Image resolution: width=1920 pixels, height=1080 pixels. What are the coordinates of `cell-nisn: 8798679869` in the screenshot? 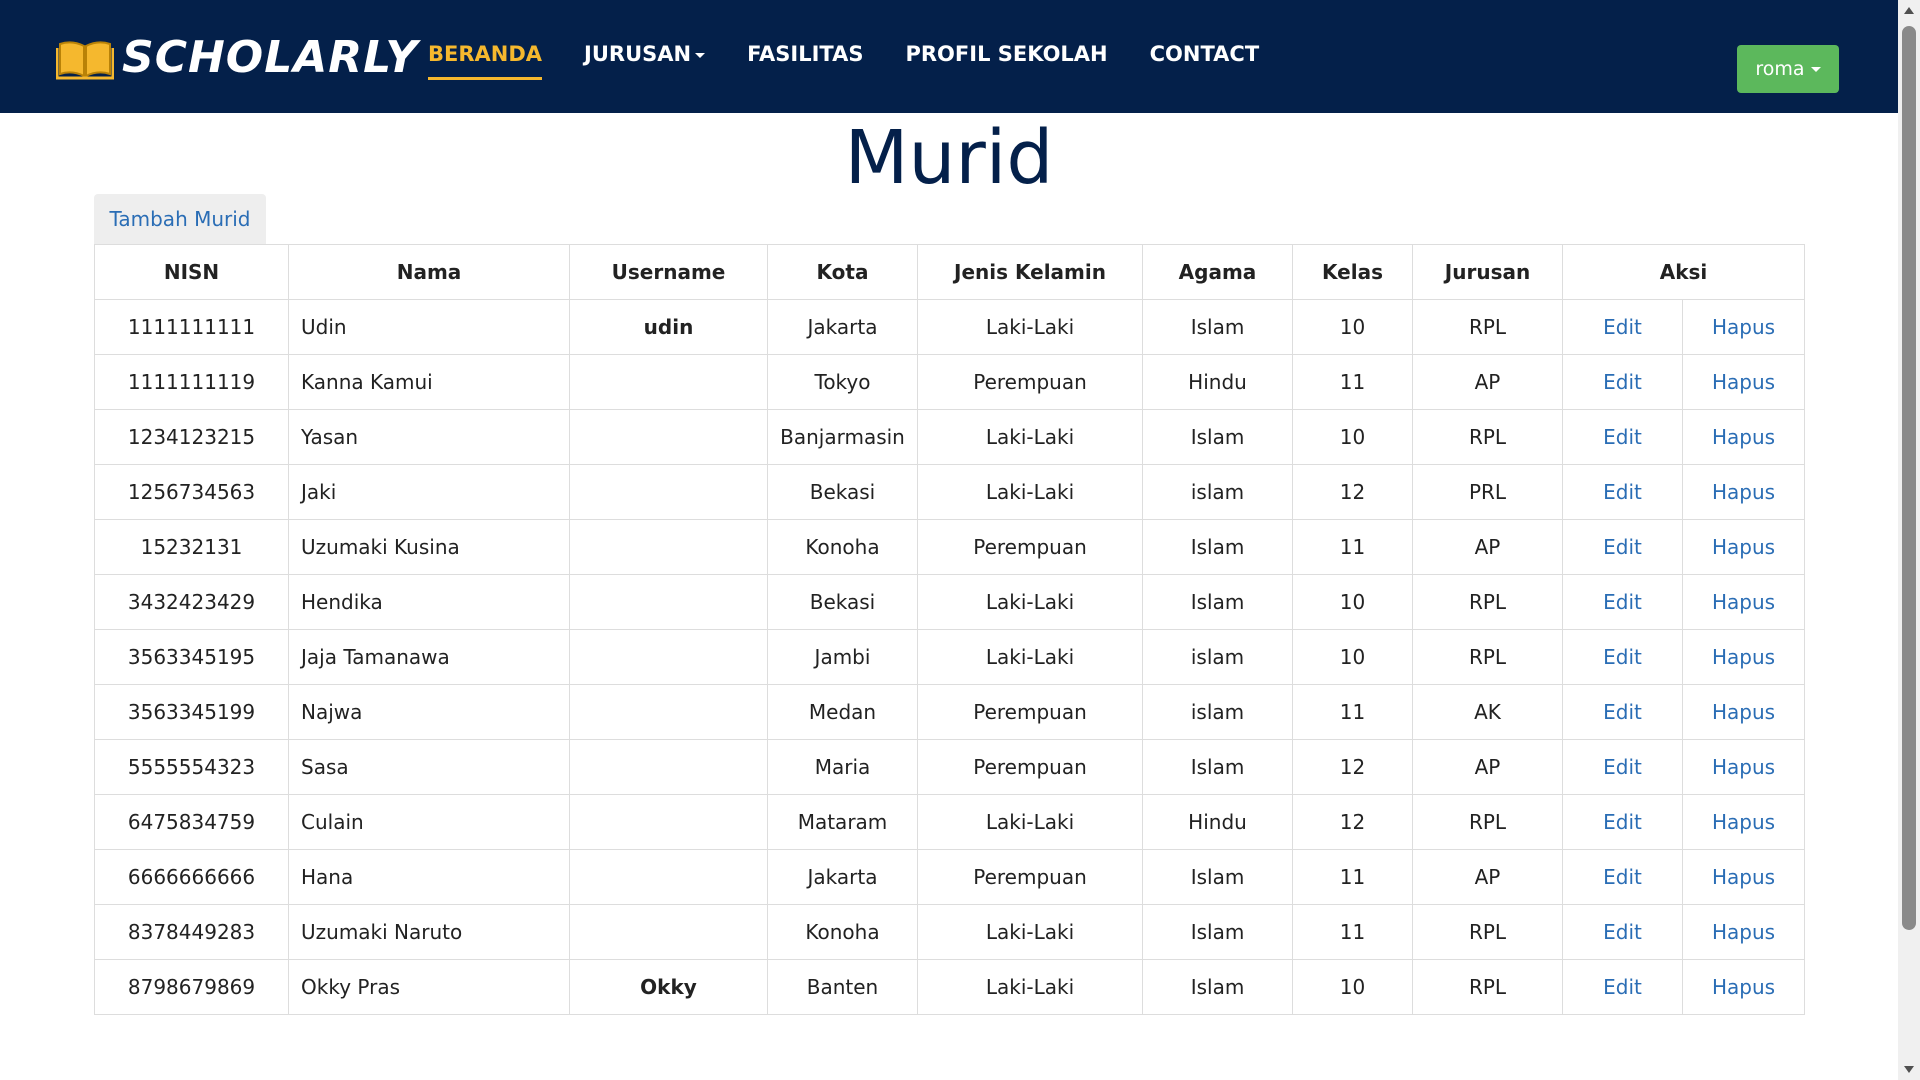 It's located at (191, 987).